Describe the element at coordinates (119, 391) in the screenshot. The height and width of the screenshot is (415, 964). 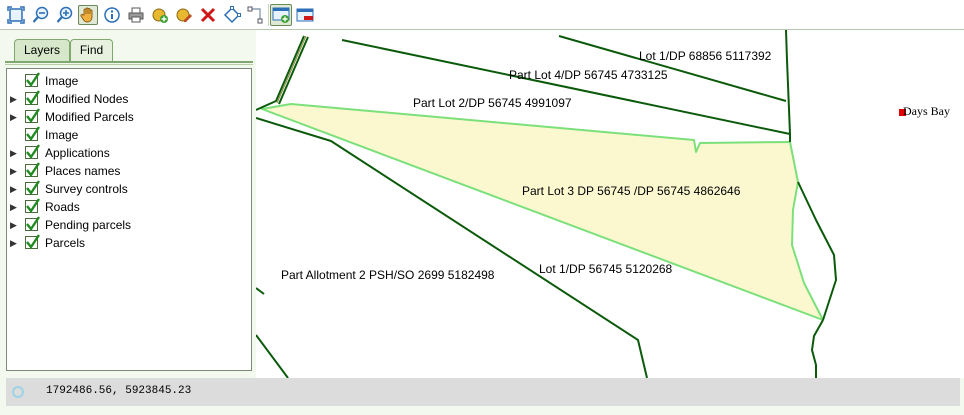
I see `cursor-coordinates: 1792486.56, 5923845.23` at that location.